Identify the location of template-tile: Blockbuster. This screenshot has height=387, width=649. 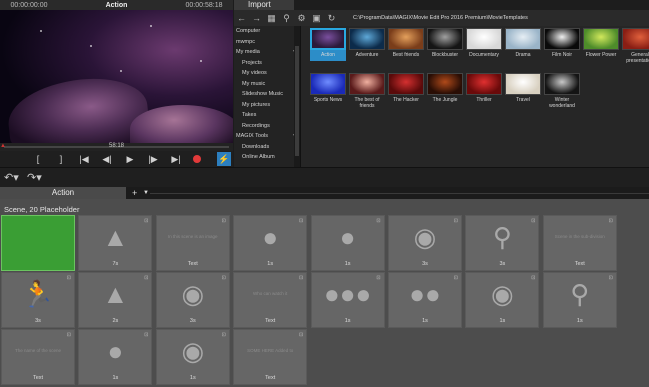
(445, 43).